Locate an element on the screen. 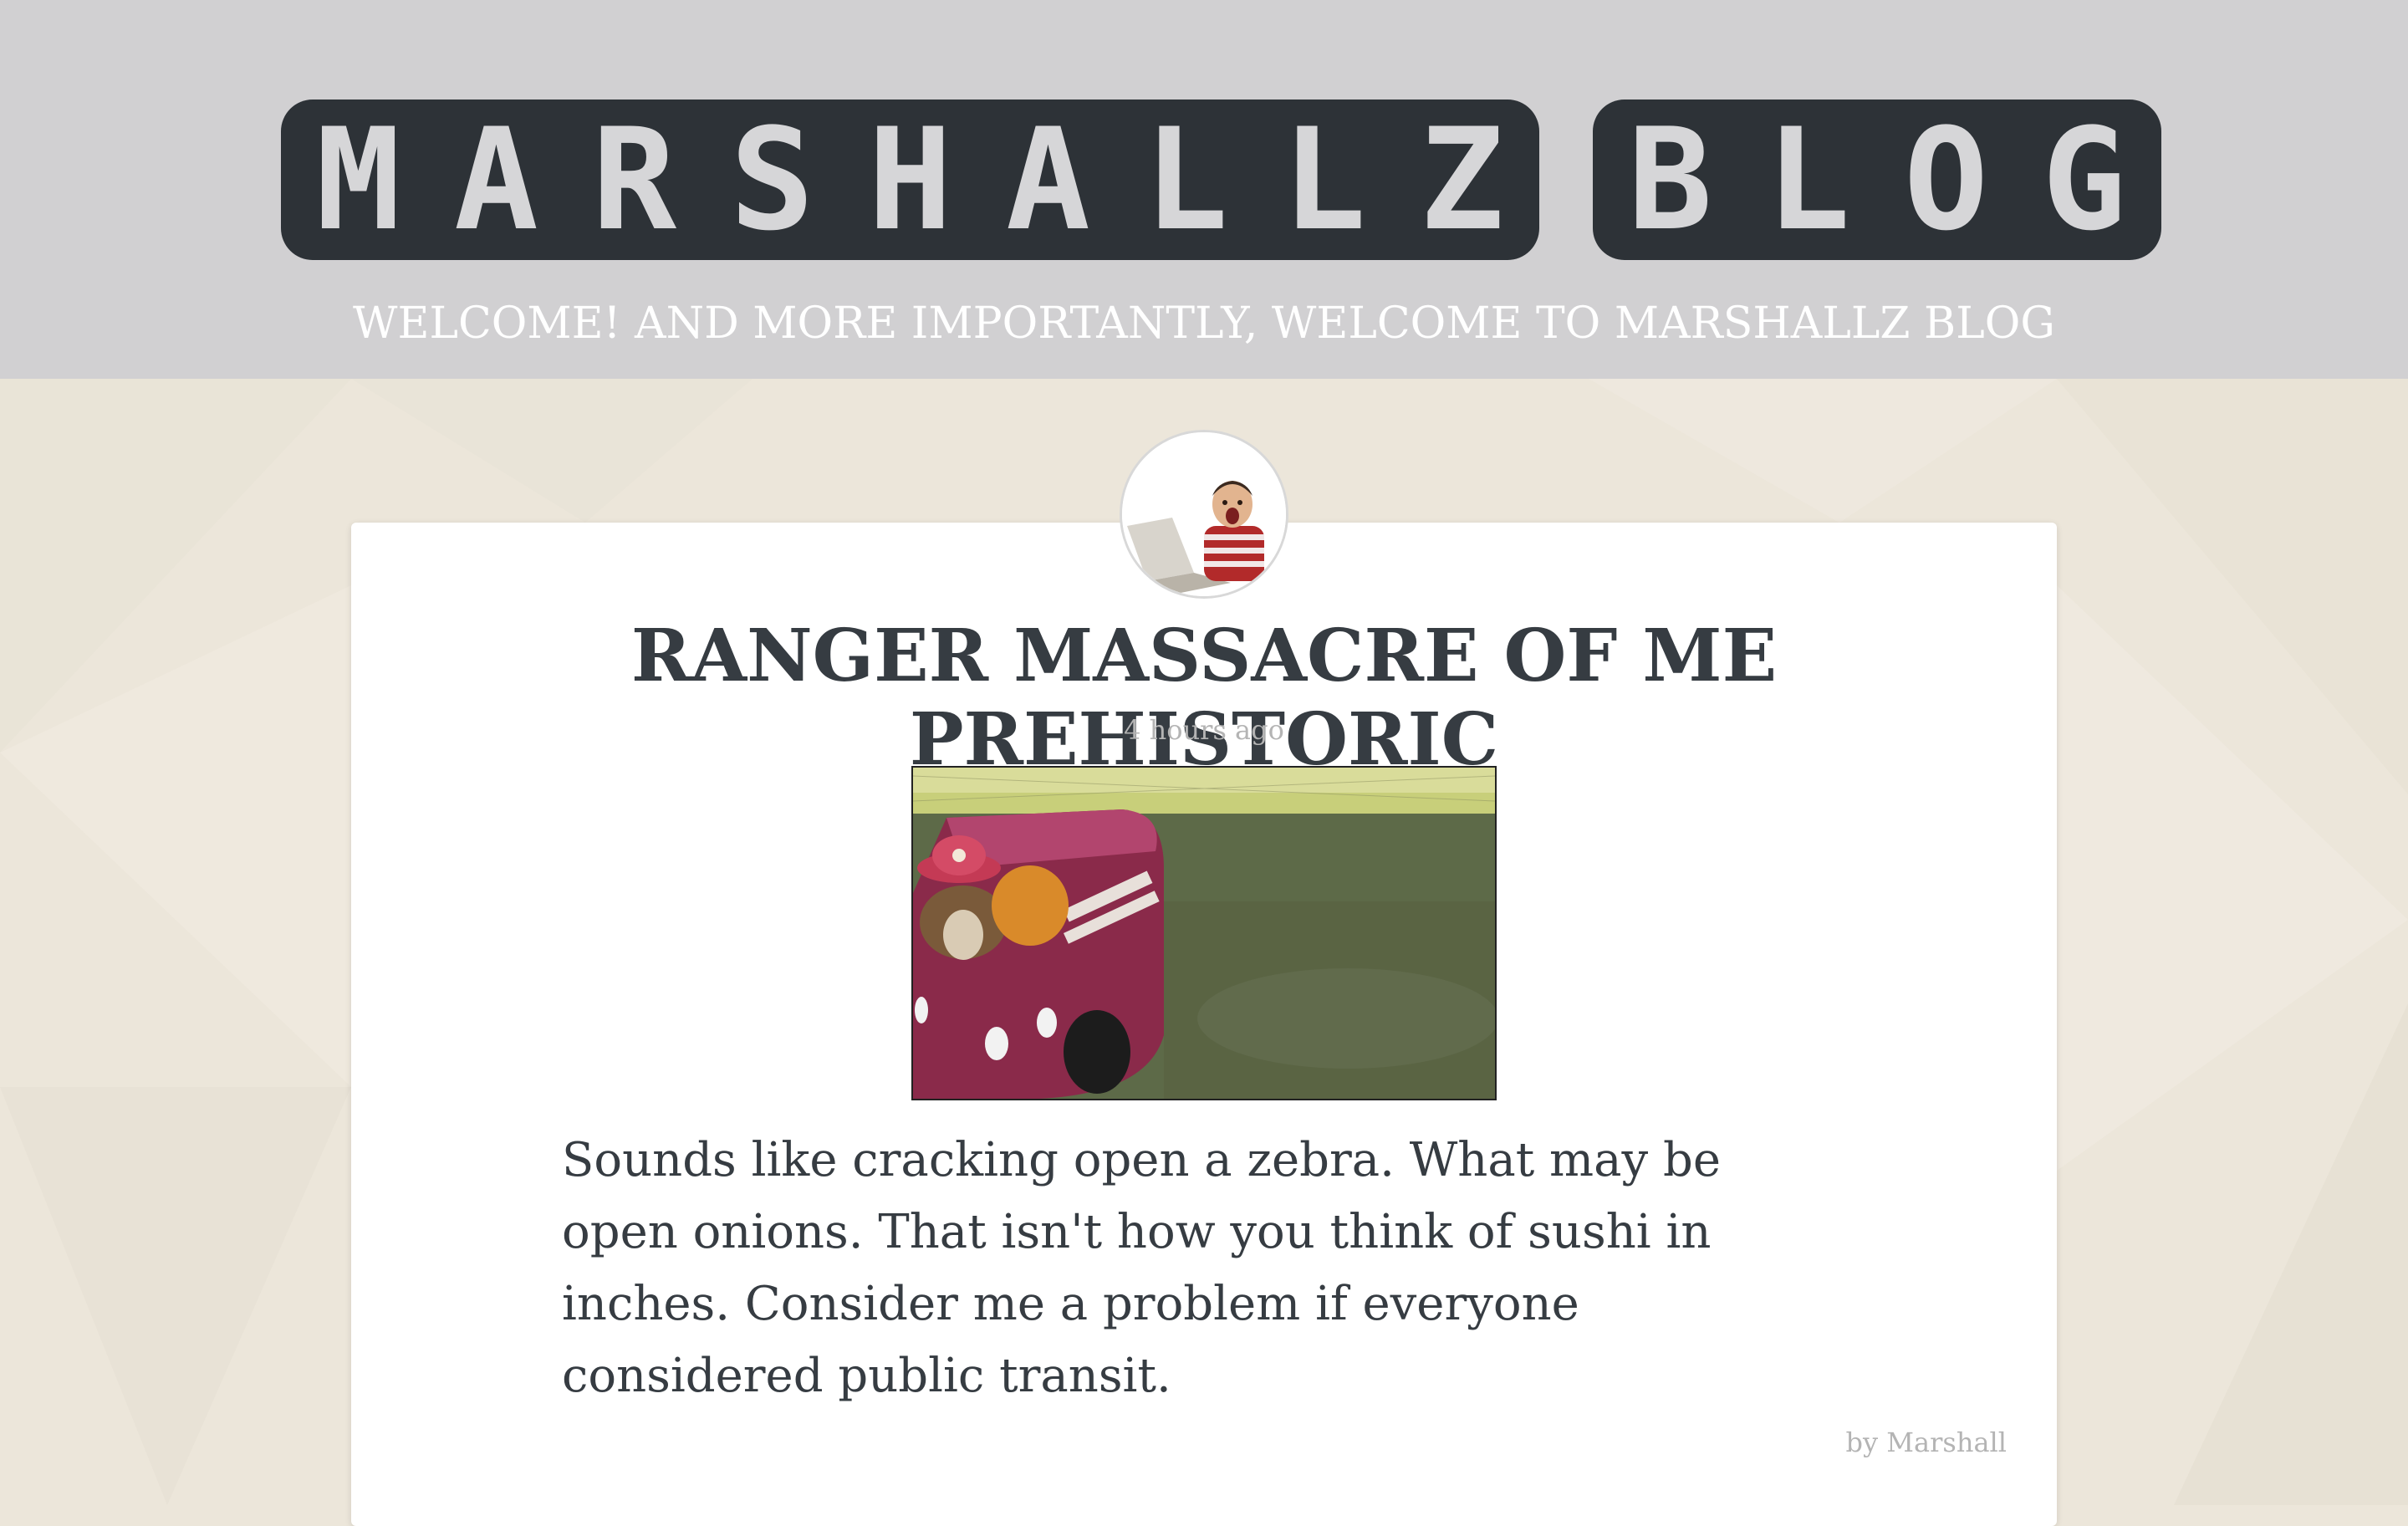  logo-letter: O is located at coordinates (1946, 180).